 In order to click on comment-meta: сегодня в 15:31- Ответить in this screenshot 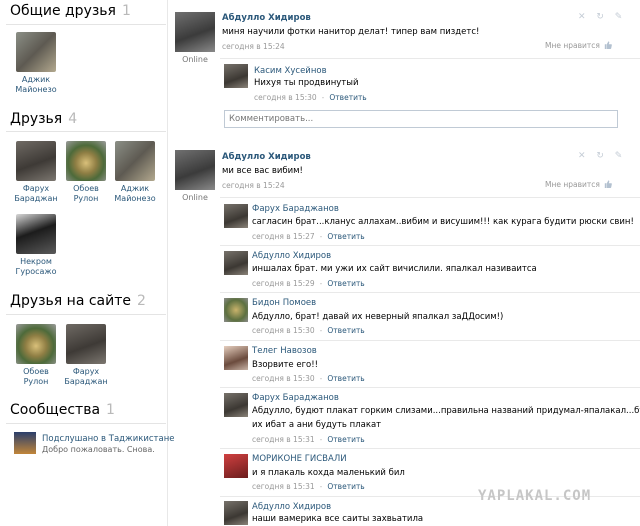, I will do `click(308, 439)`.